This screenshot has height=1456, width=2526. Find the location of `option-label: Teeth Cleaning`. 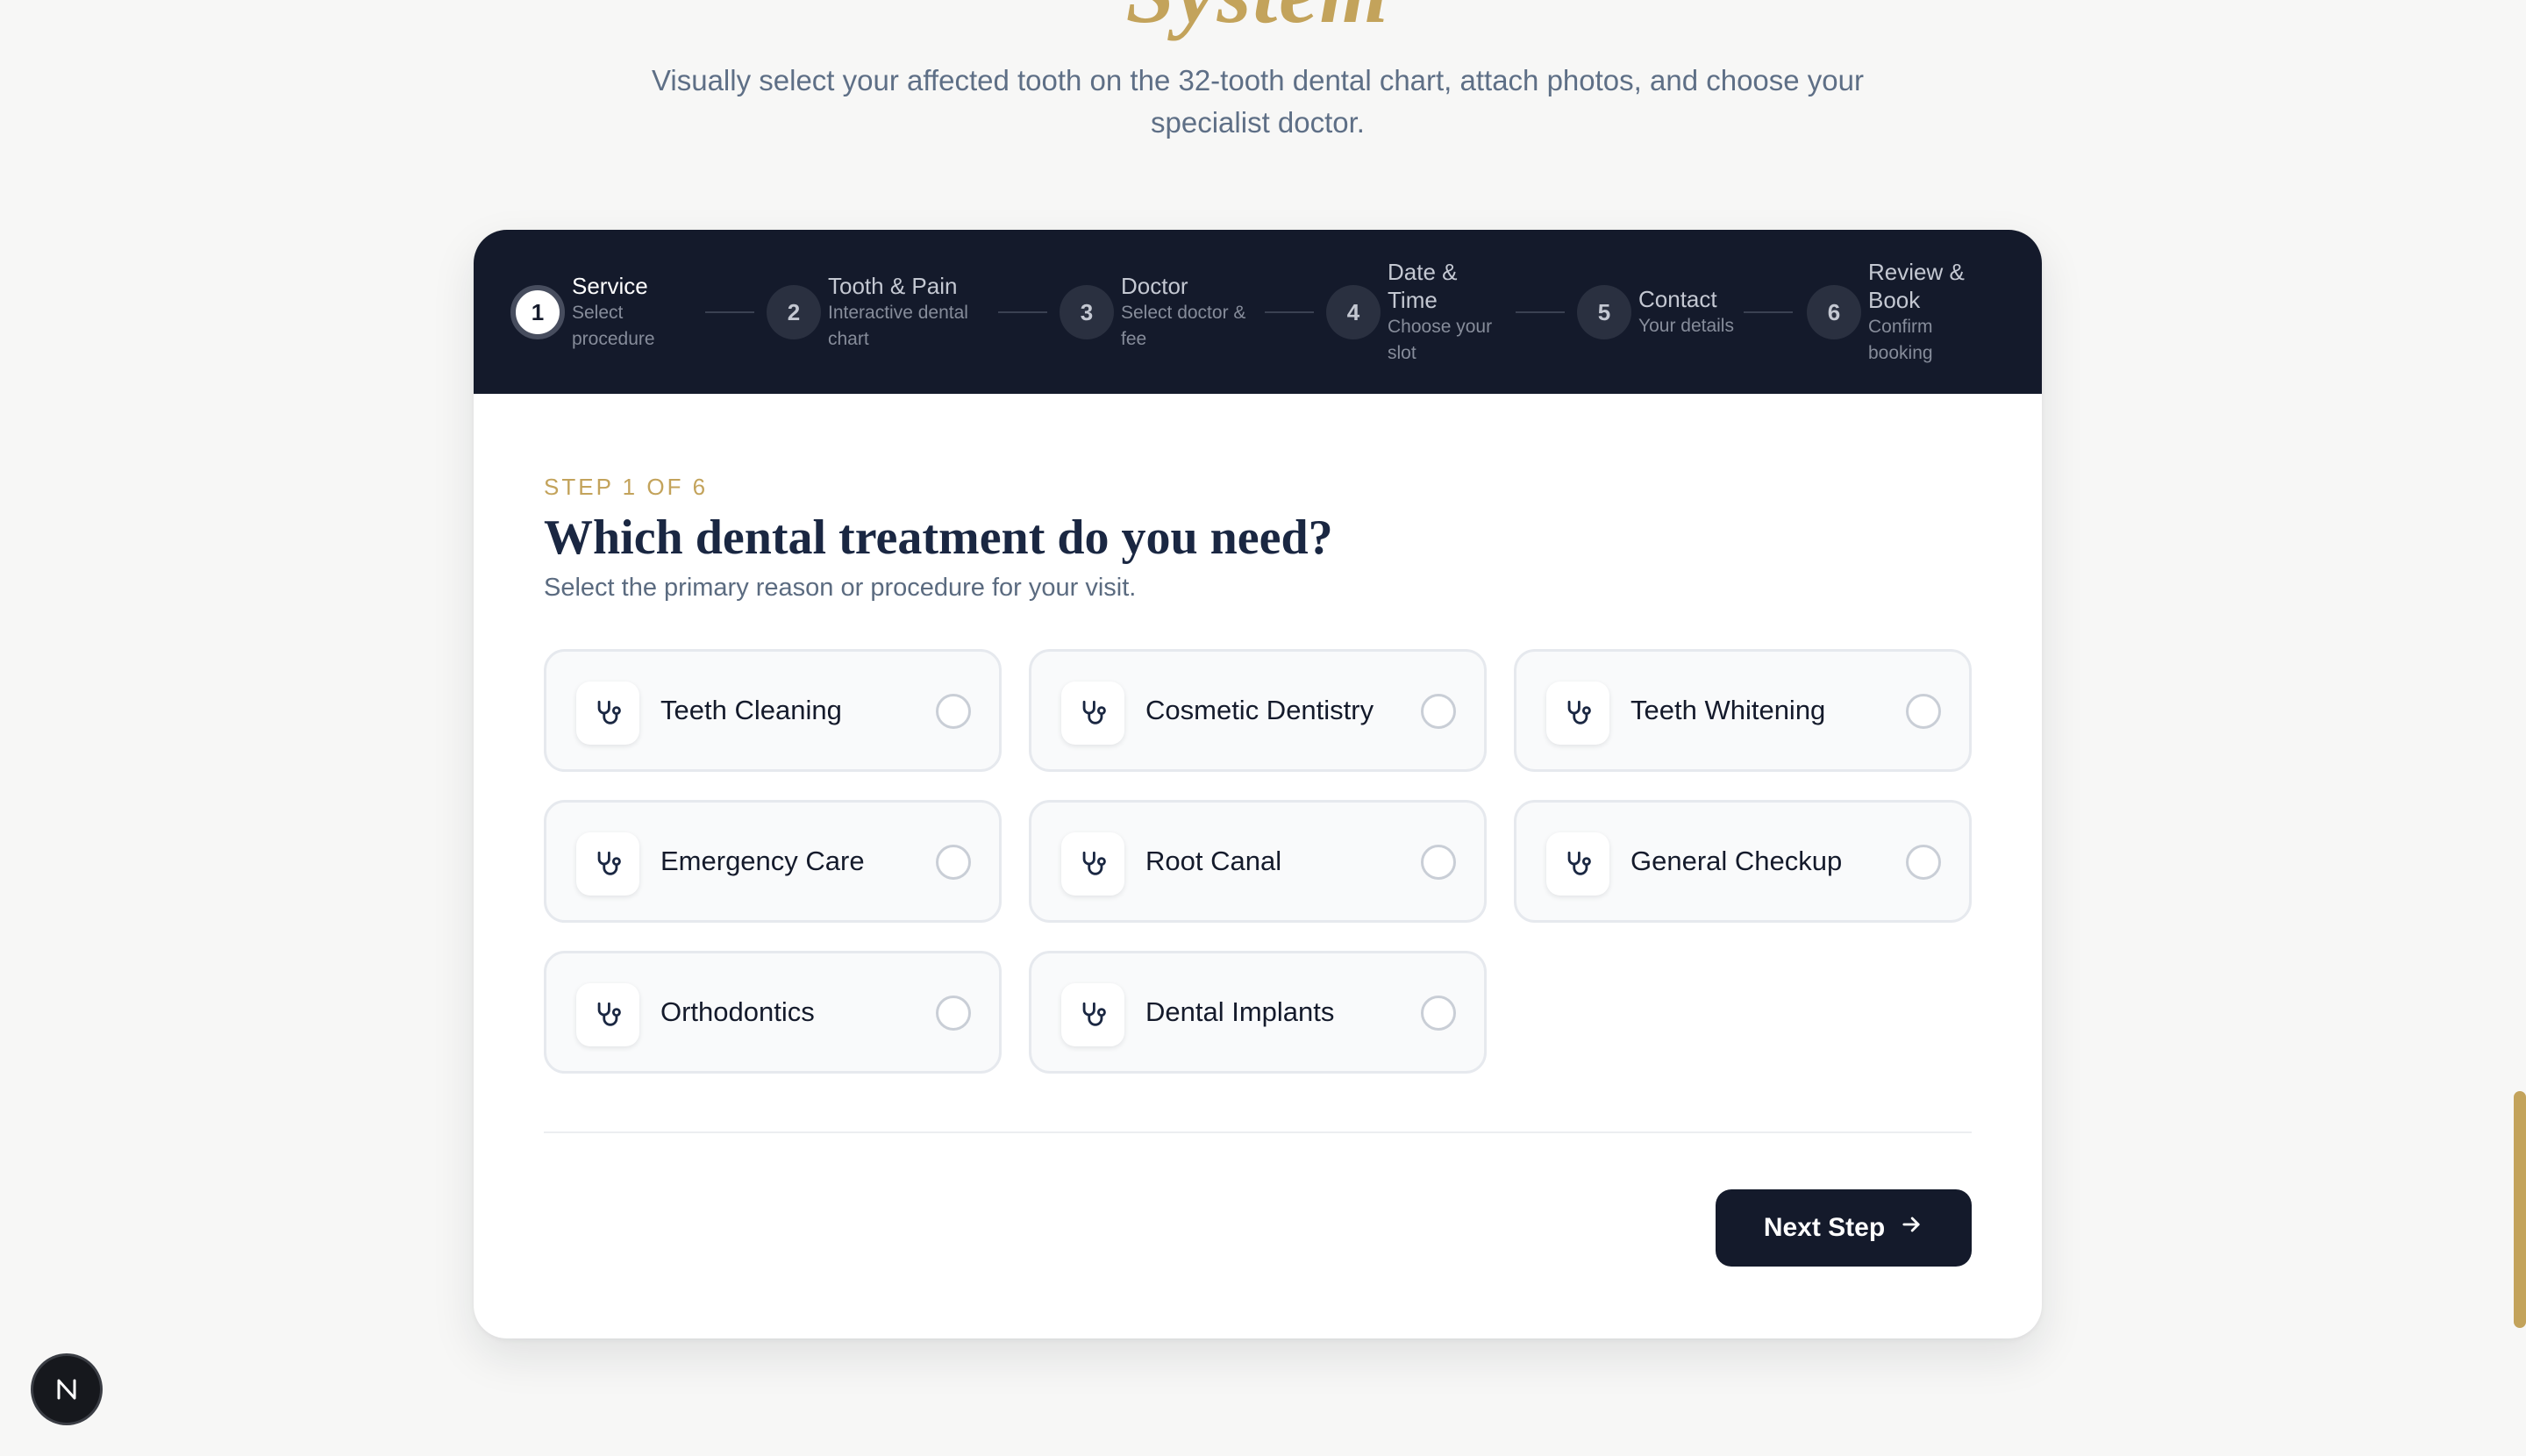

option-label: Teeth Cleaning is located at coordinates (751, 710).